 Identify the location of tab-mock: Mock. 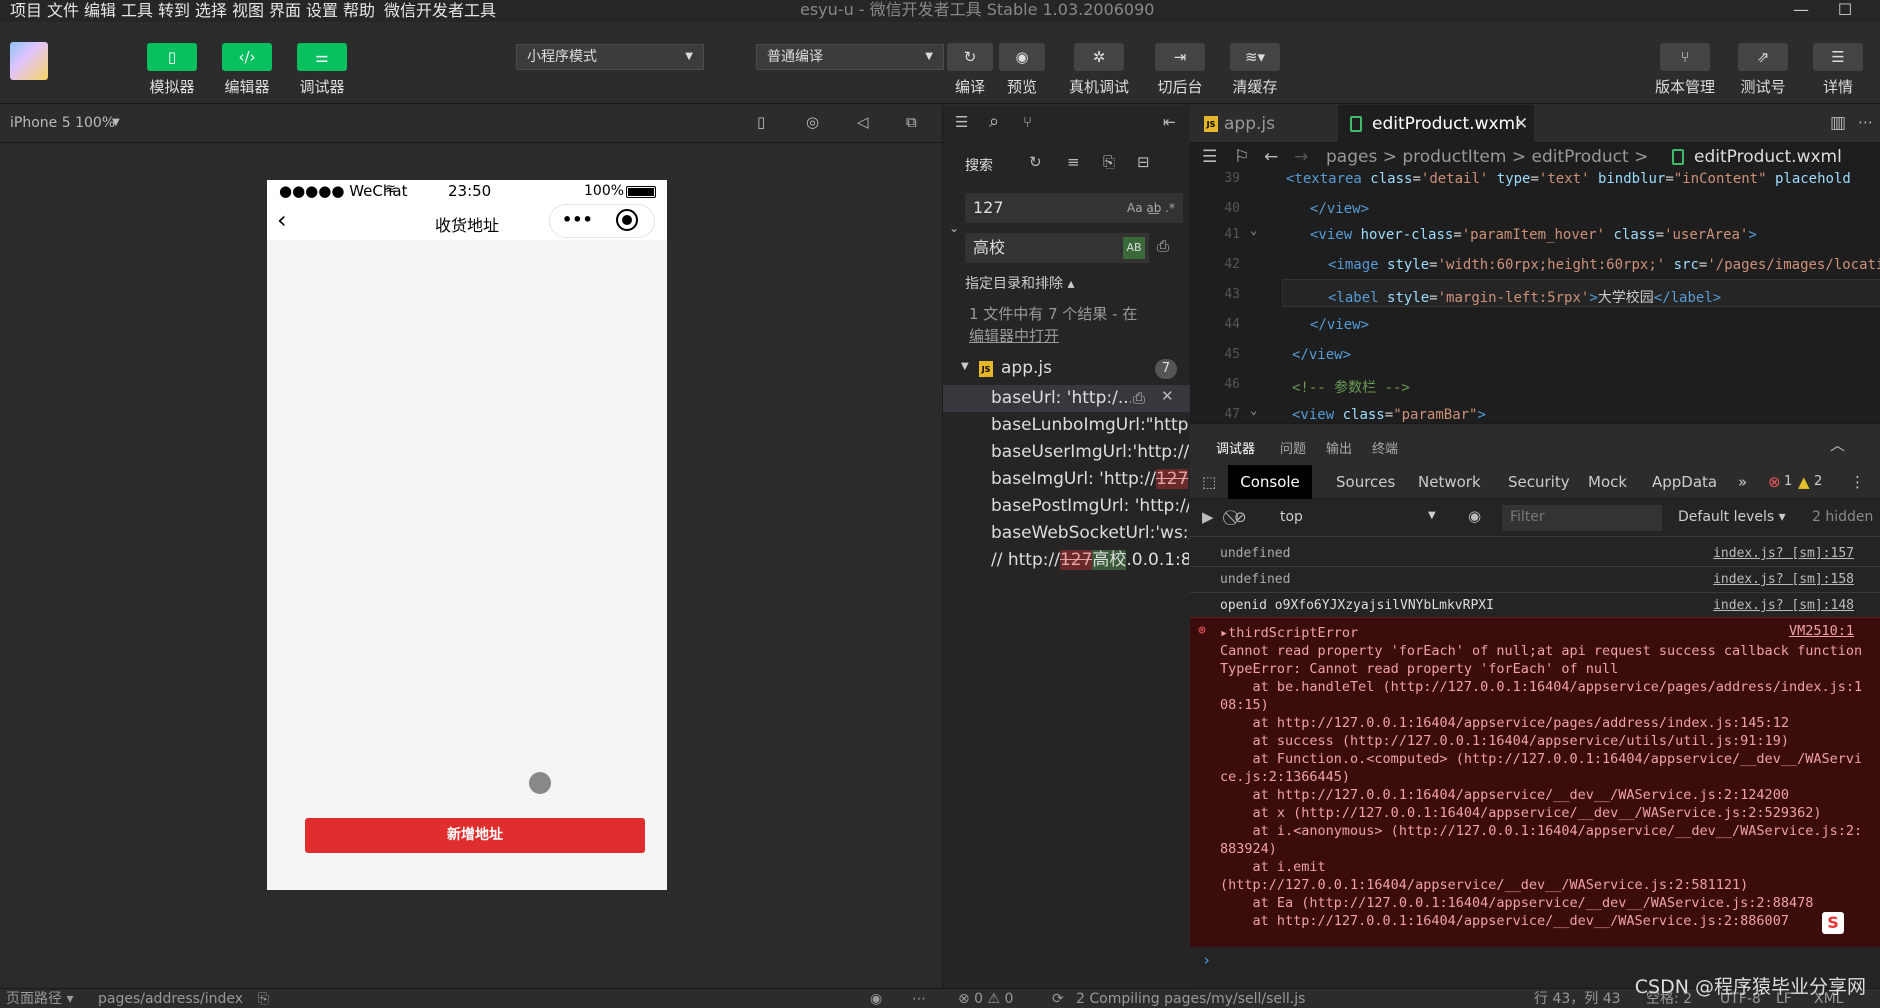
(1607, 482).